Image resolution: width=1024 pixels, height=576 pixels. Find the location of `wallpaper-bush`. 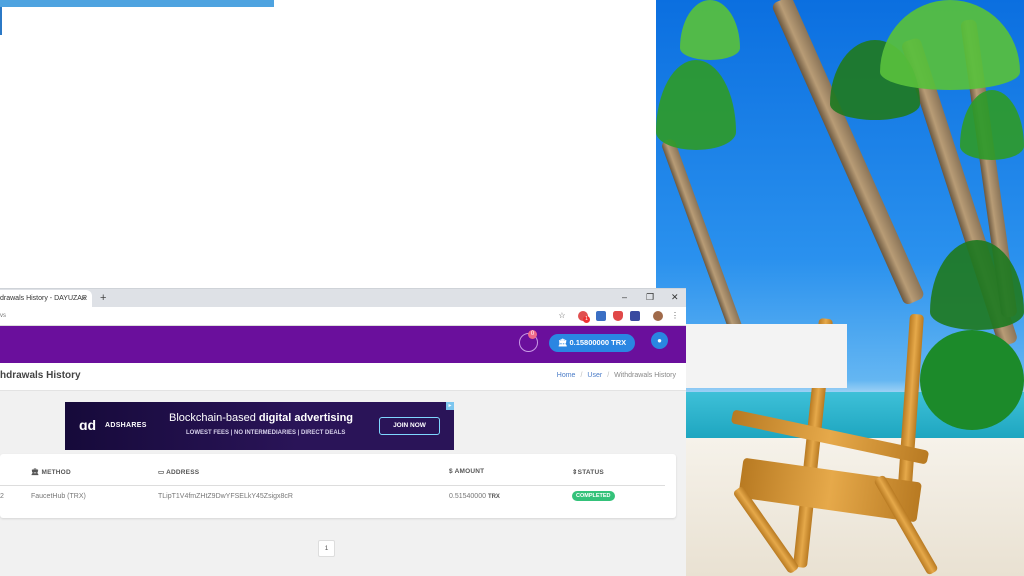

wallpaper-bush is located at coordinates (972, 380).